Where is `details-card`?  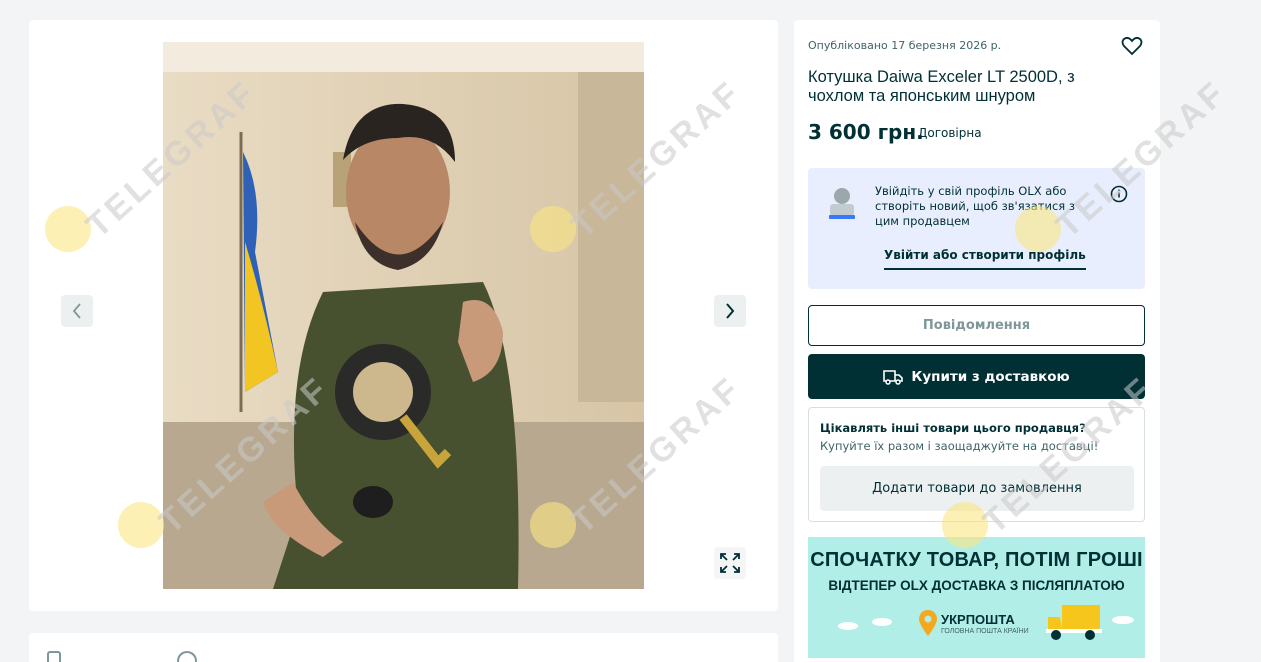 details-card is located at coordinates (403, 647).